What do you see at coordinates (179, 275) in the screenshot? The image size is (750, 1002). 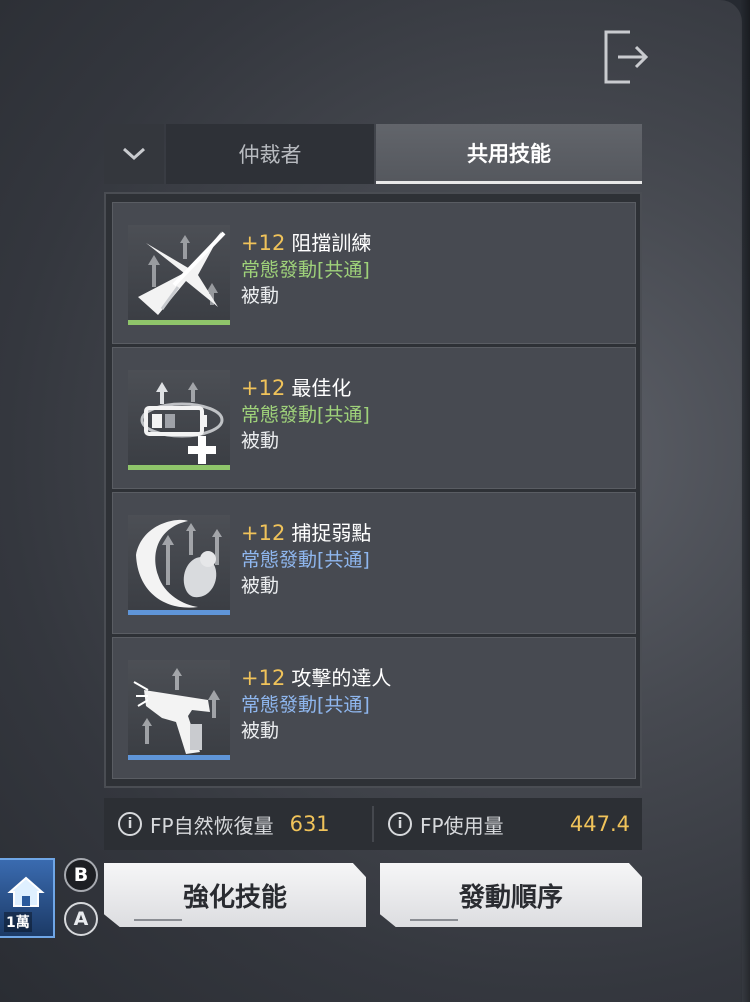 I see `block-training-icon` at bounding box center [179, 275].